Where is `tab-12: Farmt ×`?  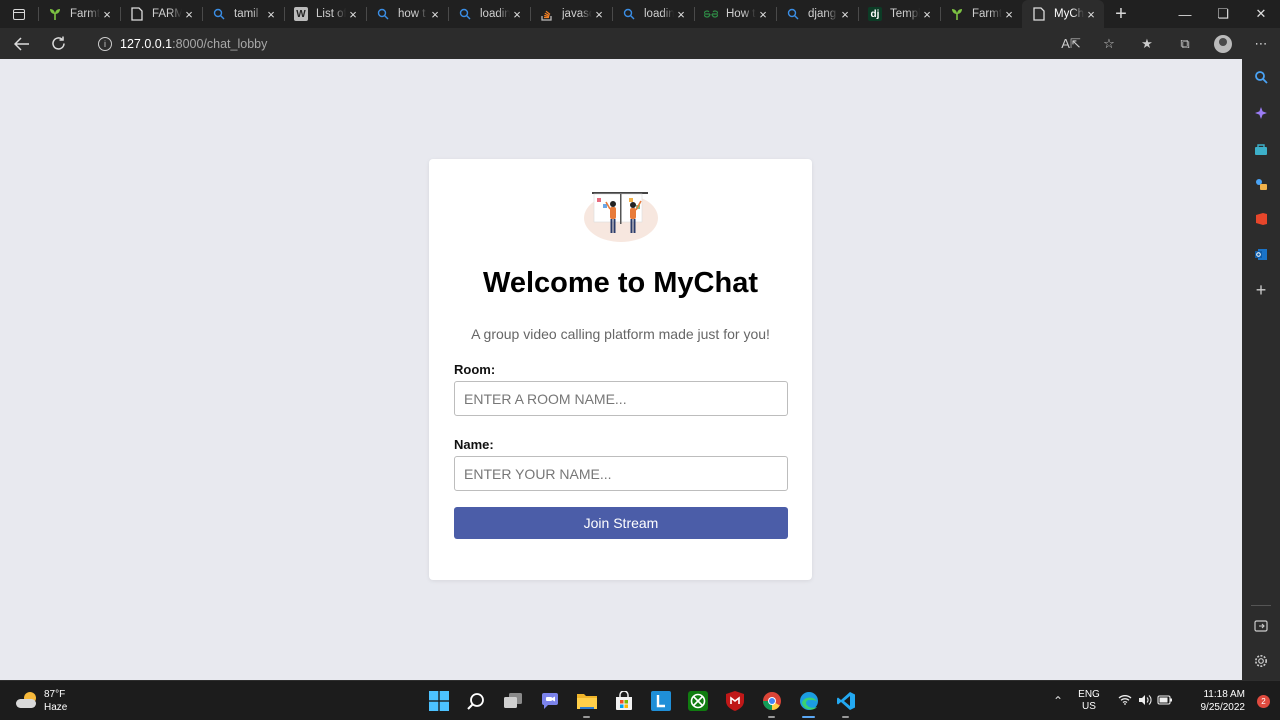 tab-12: Farmt × is located at coordinates (981, 14).